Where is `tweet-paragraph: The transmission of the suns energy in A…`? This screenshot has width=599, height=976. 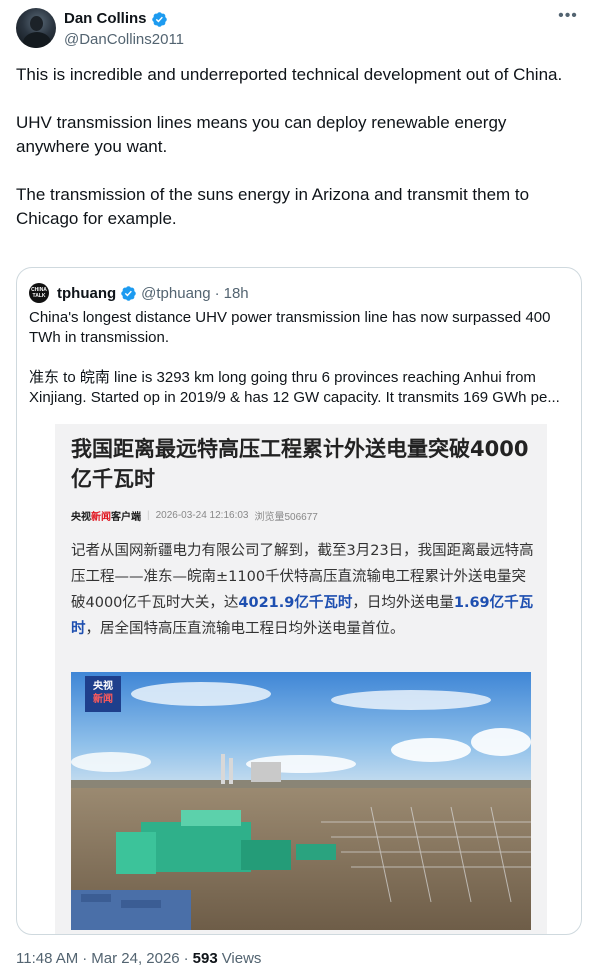
tweet-paragraph: The transmission of the suns energy in A… is located at coordinates (273, 206).